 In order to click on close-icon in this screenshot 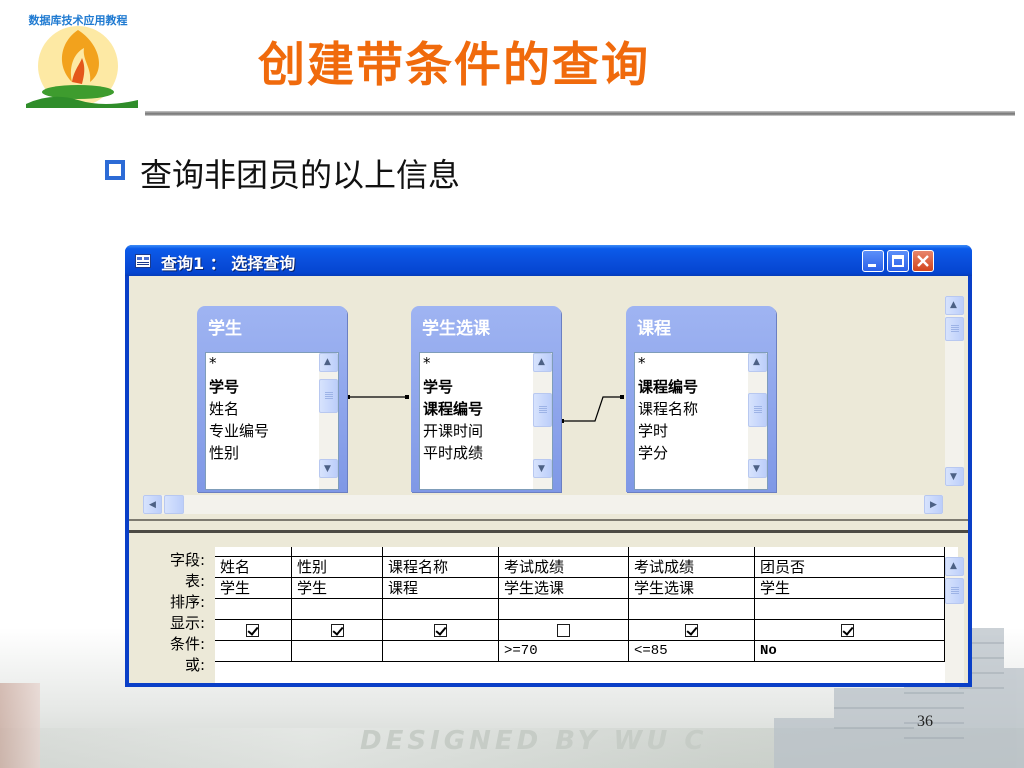, I will do `click(923, 261)`.